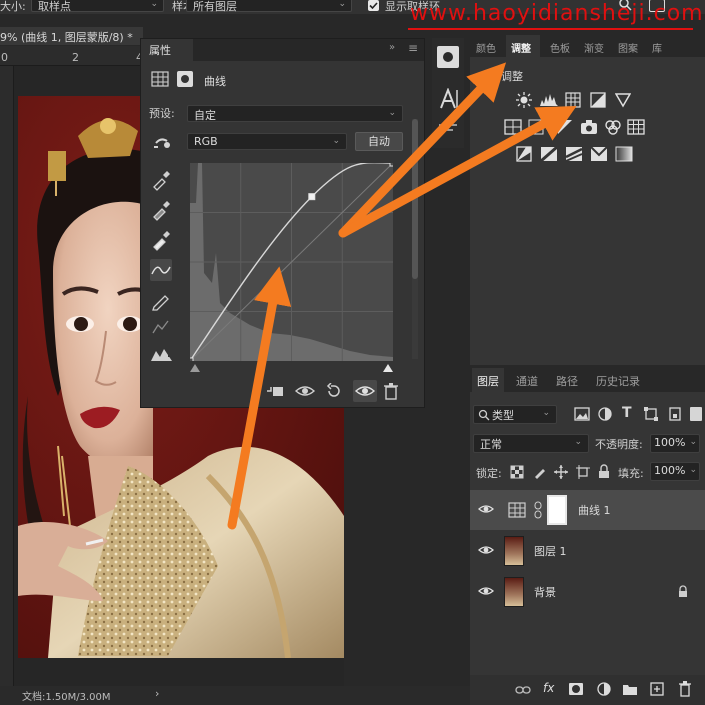  Describe the element at coordinates (161, 210) in the screenshot. I see `gray-point-eyedropper-icon` at that location.